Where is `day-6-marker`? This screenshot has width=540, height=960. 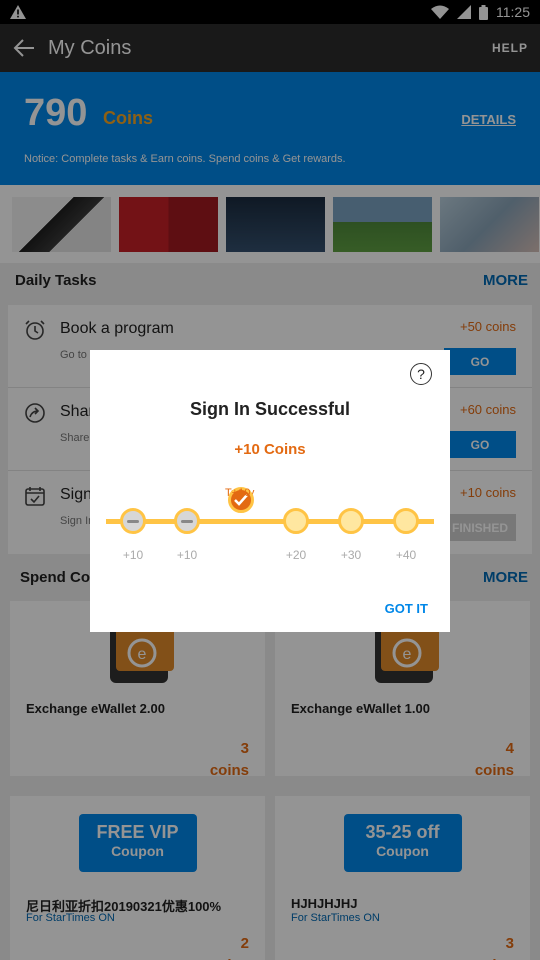
day-6-marker is located at coordinates (406, 521).